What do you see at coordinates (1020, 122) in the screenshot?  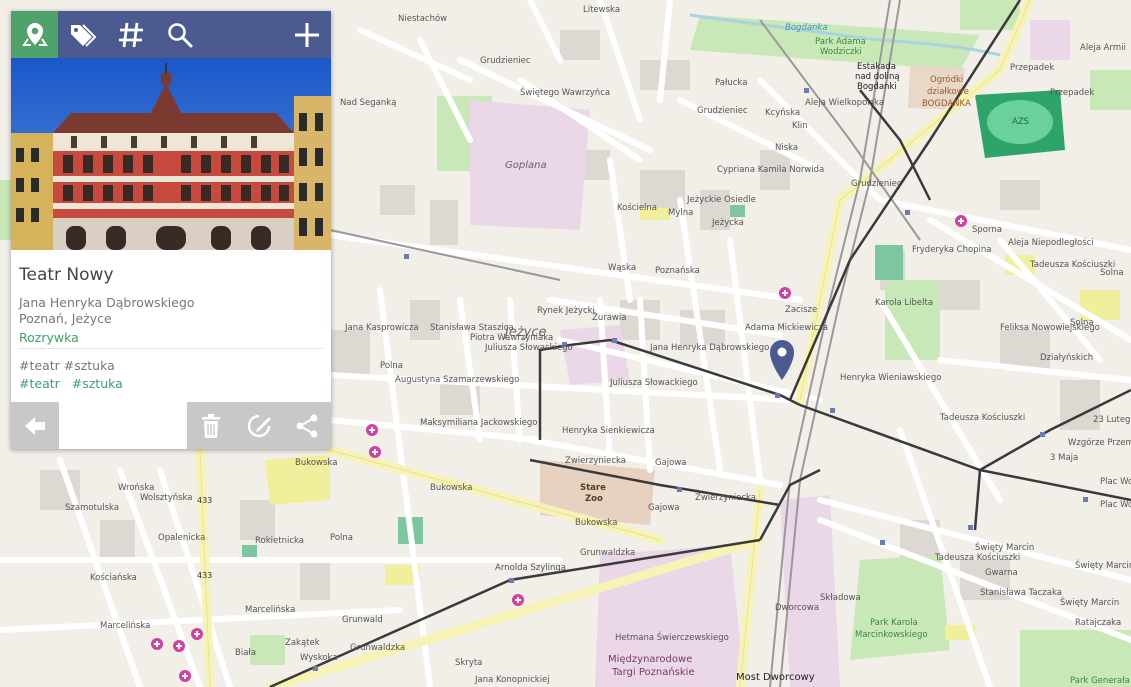 I see `map-label: AZS` at bounding box center [1020, 122].